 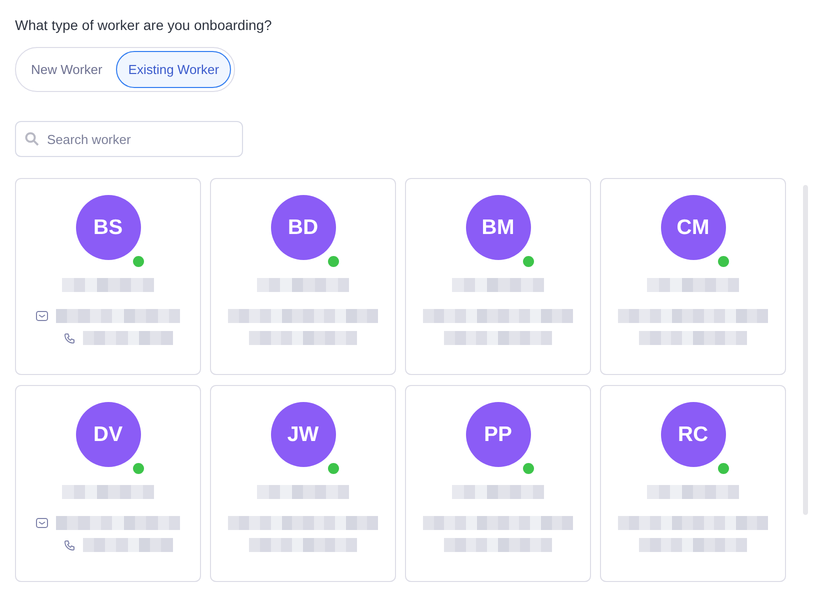 I want to click on scrollbar, so click(x=805, y=350).